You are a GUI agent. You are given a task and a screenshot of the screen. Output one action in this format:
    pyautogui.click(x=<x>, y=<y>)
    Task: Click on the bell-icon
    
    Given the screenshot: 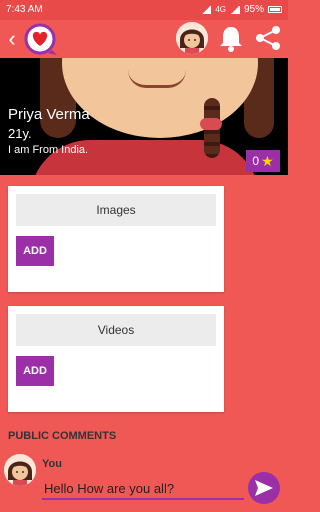 What is the action you would take?
    pyautogui.click(x=231, y=38)
    